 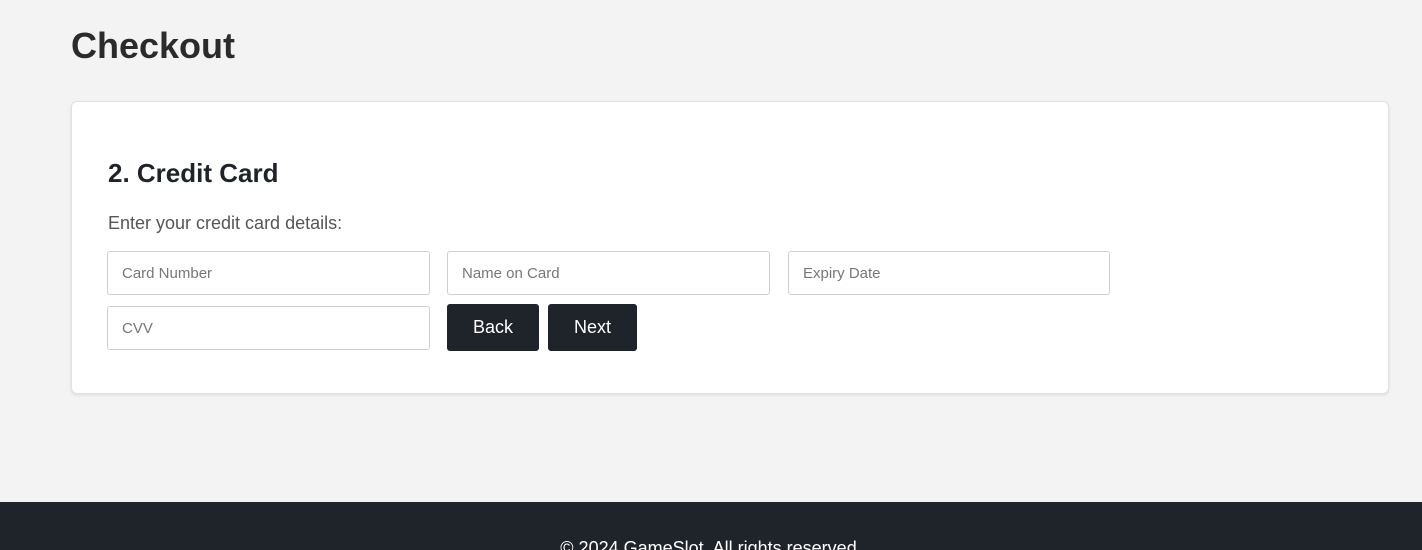 What do you see at coordinates (153, 45) in the screenshot?
I see `page-title: Checkout` at bounding box center [153, 45].